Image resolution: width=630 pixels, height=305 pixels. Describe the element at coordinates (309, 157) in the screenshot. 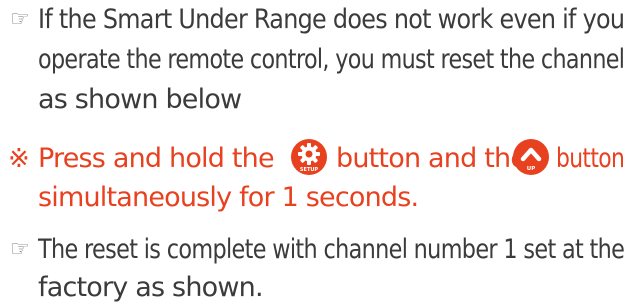

I see `setup-button-icon: SETUP` at that location.